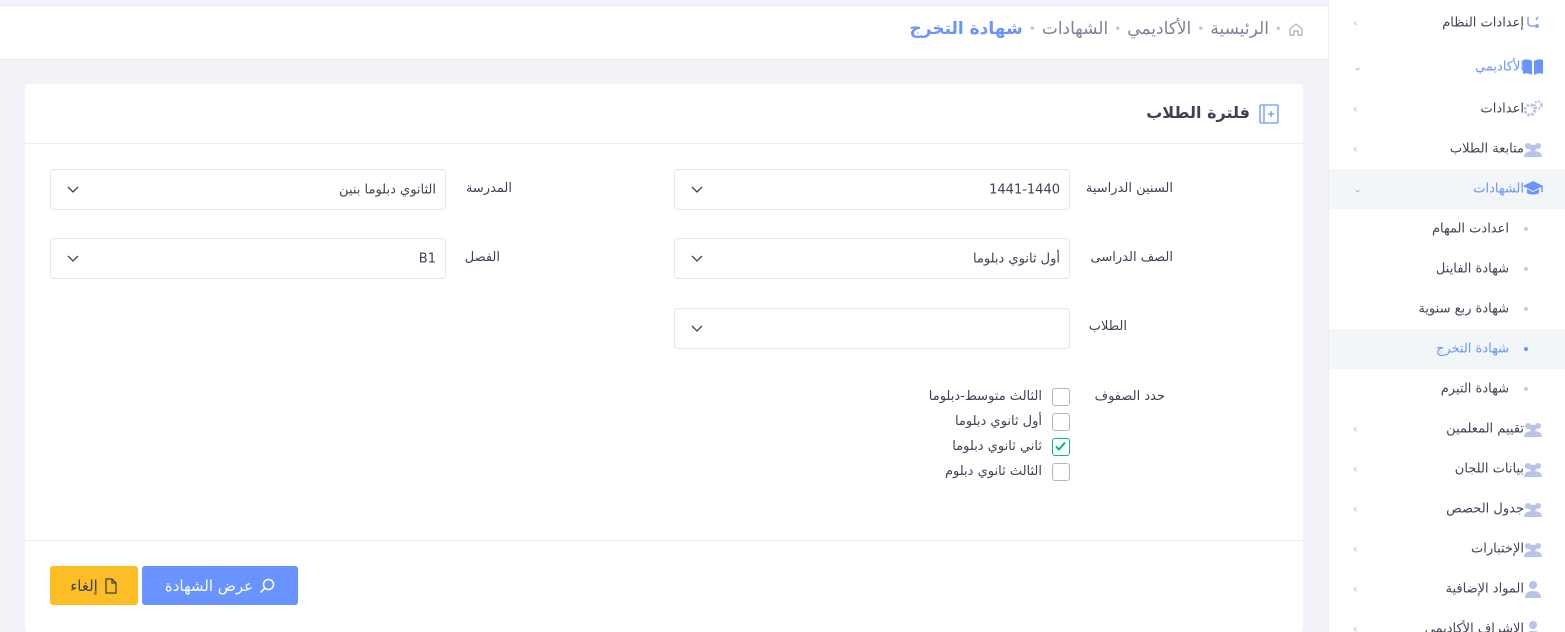 The height and width of the screenshot is (632, 1565). I want to click on sidebar-item-label: تقييم المعلمين, so click(1485, 429).